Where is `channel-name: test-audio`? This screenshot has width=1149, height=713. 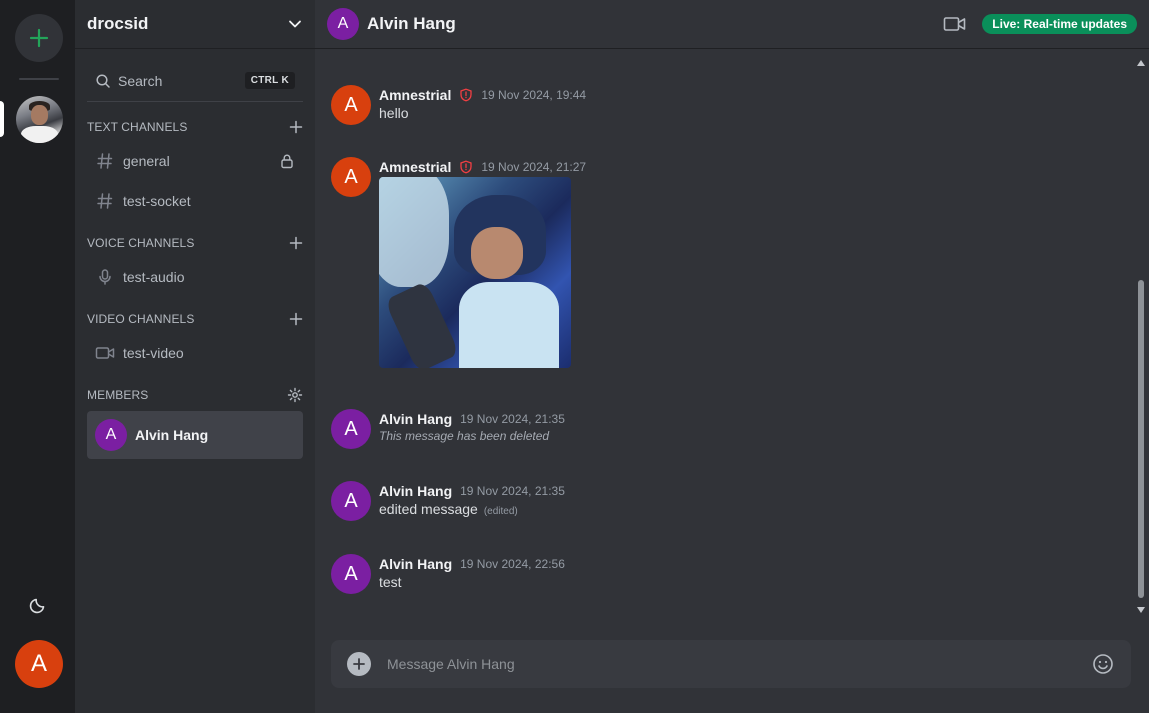
channel-name: test-audio is located at coordinates (154, 277).